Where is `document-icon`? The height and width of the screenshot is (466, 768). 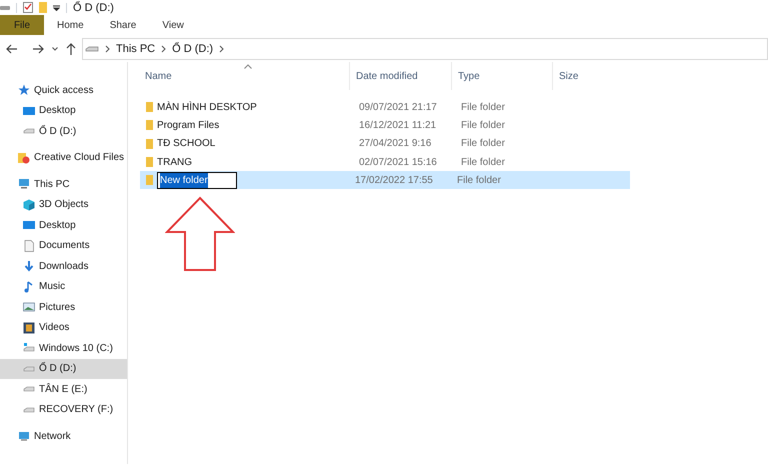
document-icon is located at coordinates (29, 246).